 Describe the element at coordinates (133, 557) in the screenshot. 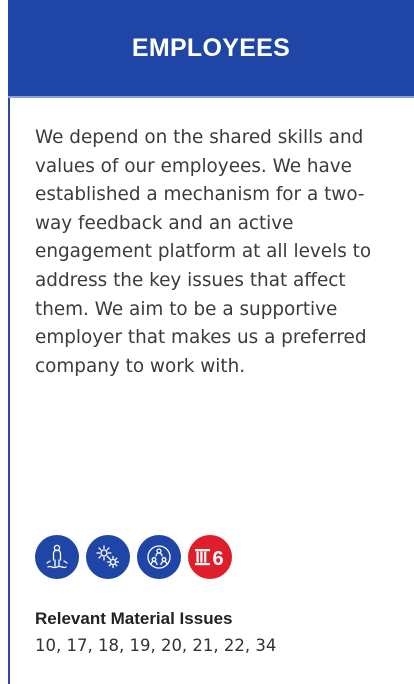

I see `icon-row: 6` at that location.